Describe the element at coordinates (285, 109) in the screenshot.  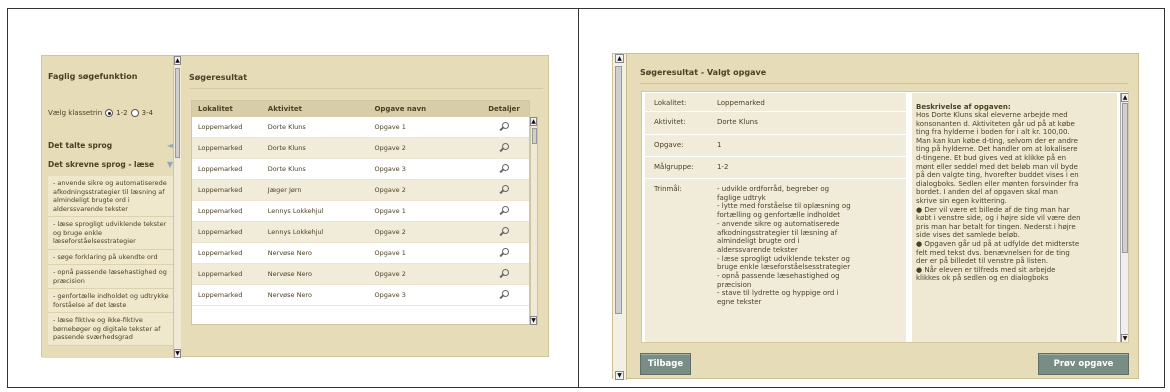
I see `col-aktivitet: Aktivitet` at that location.